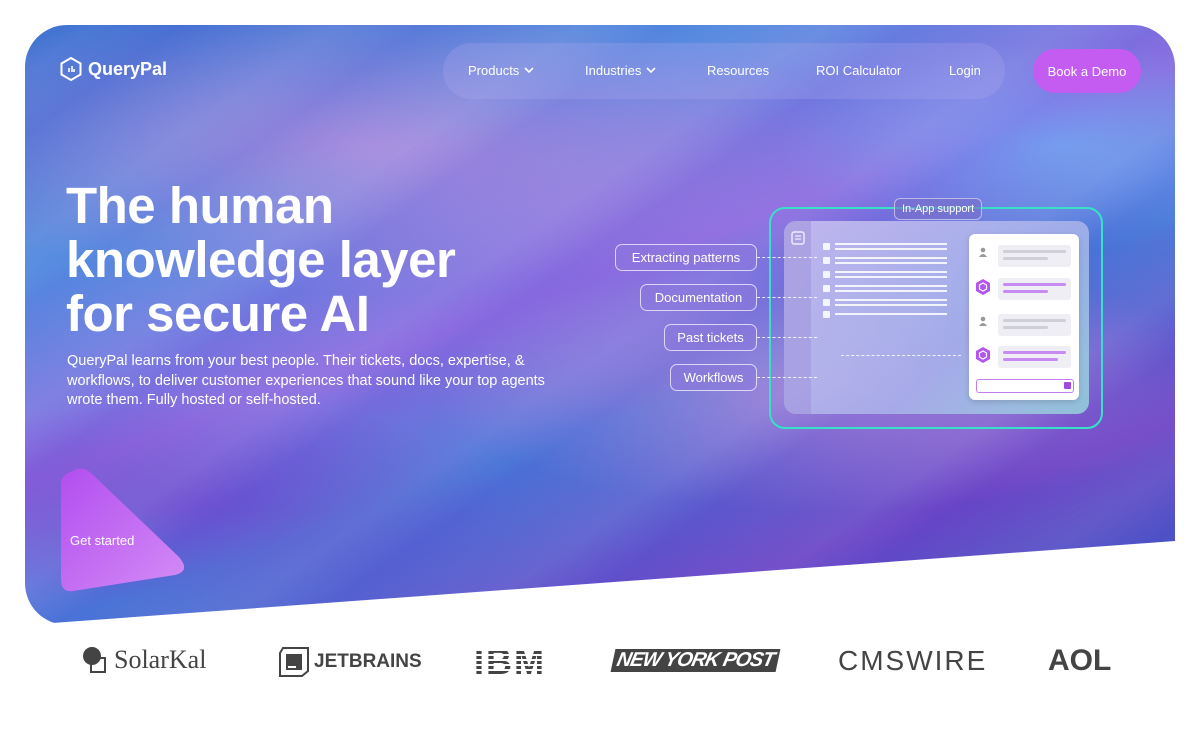  What do you see at coordinates (938, 209) in the screenshot?
I see `in-app-support-label: In-App support` at bounding box center [938, 209].